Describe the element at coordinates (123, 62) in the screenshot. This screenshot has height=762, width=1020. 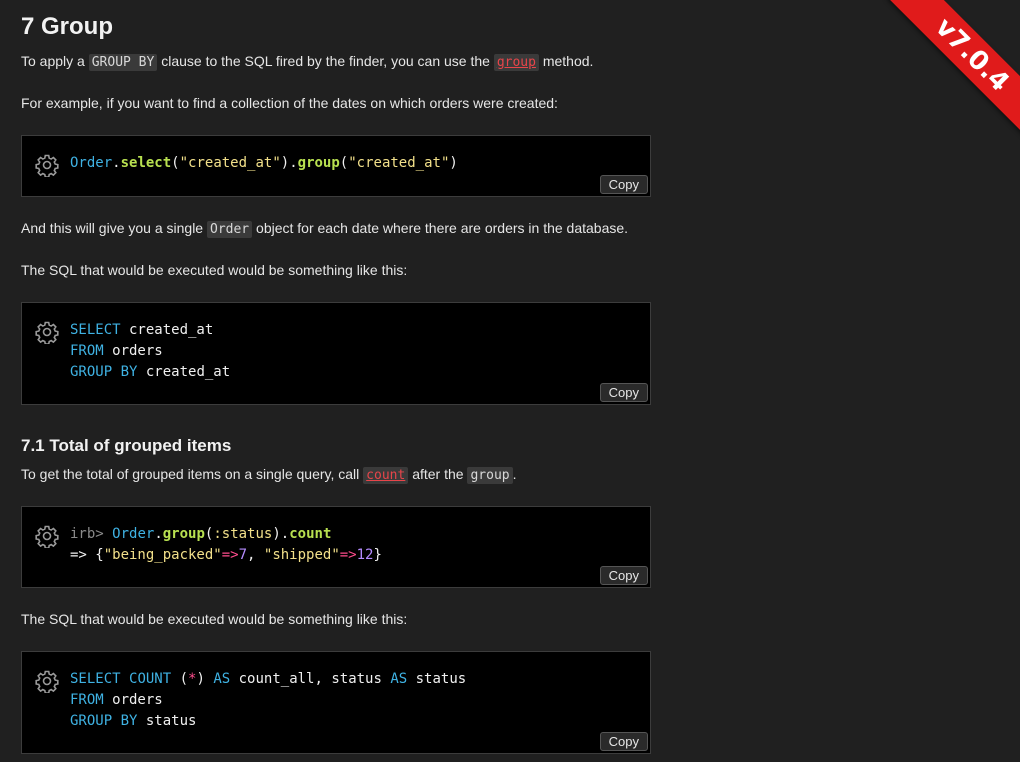
I see `inline-code: GROUP BY` at that location.